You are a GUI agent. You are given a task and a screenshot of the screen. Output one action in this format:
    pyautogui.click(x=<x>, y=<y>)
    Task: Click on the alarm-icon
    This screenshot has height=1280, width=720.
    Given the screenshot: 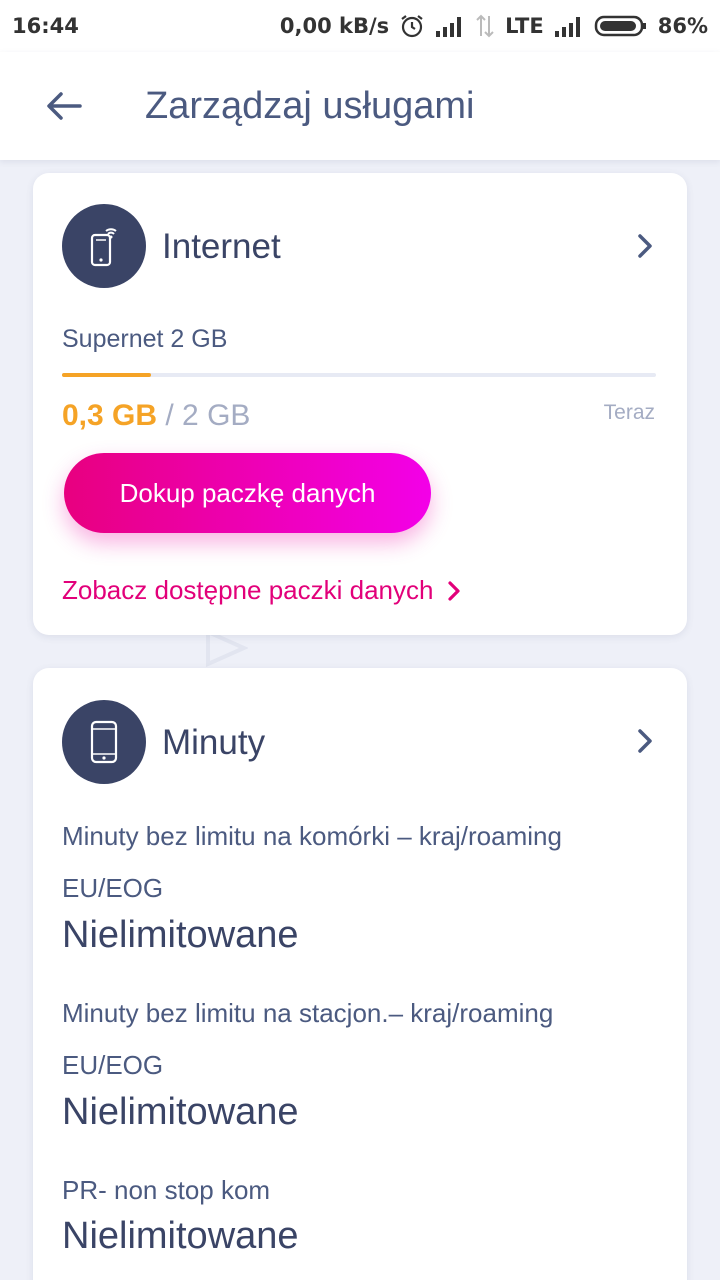 What is the action you would take?
    pyautogui.click(x=412, y=26)
    